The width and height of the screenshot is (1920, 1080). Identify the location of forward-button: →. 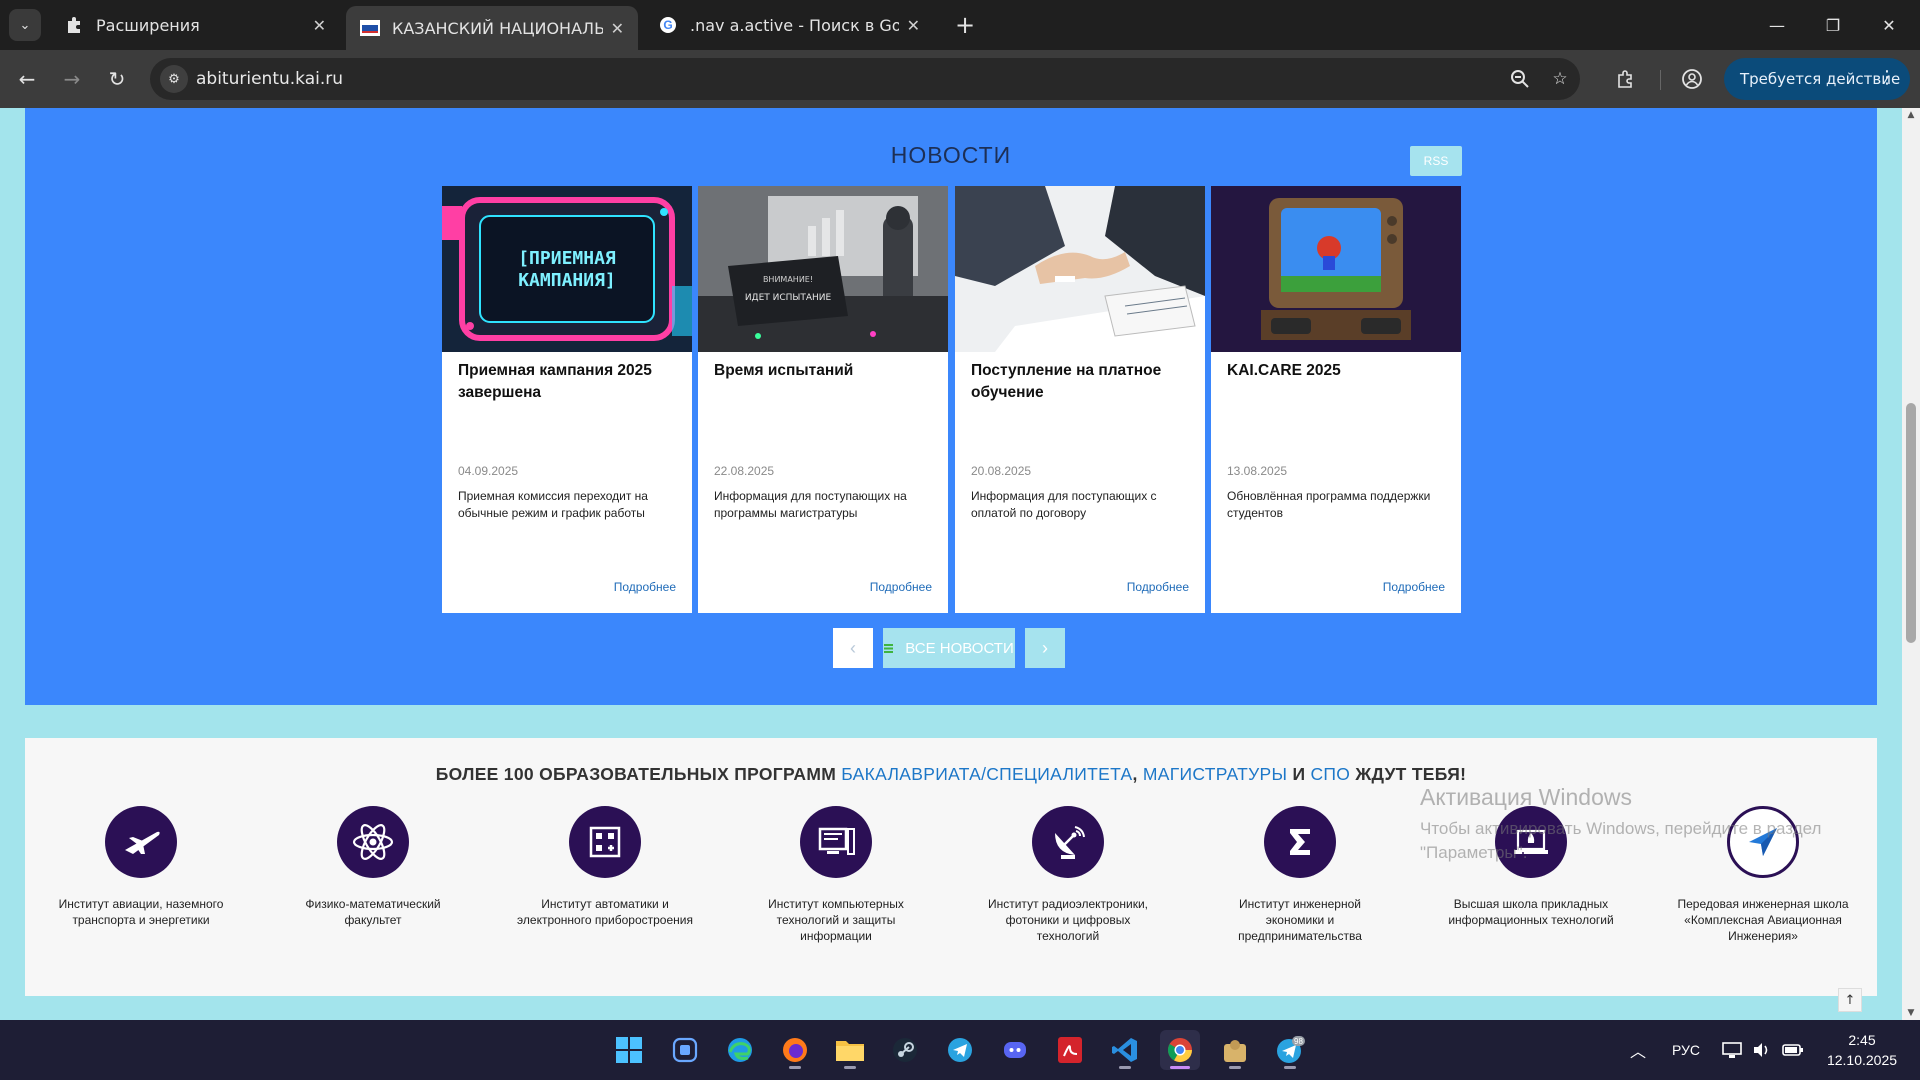
(72, 79).